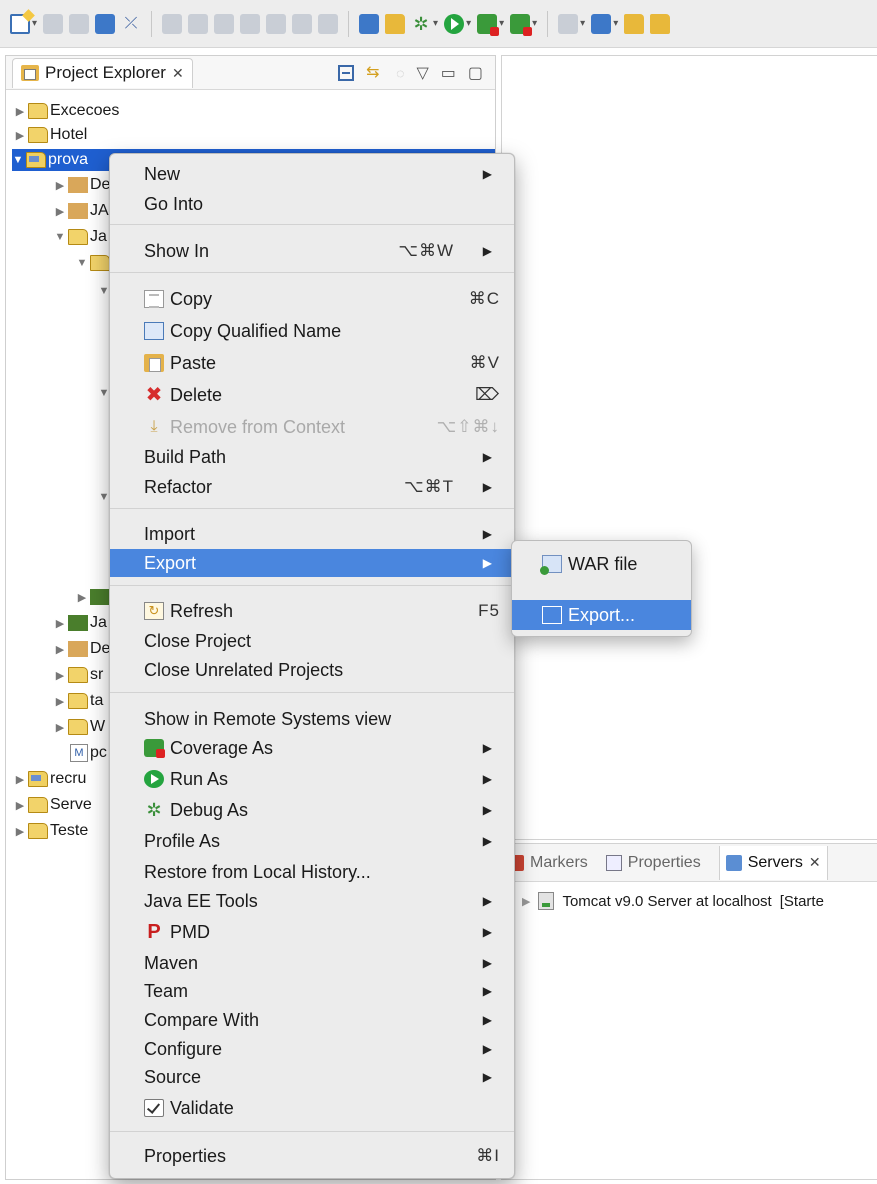  What do you see at coordinates (53, 23) in the screenshot?
I see `save-icon` at bounding box center [53, 23].